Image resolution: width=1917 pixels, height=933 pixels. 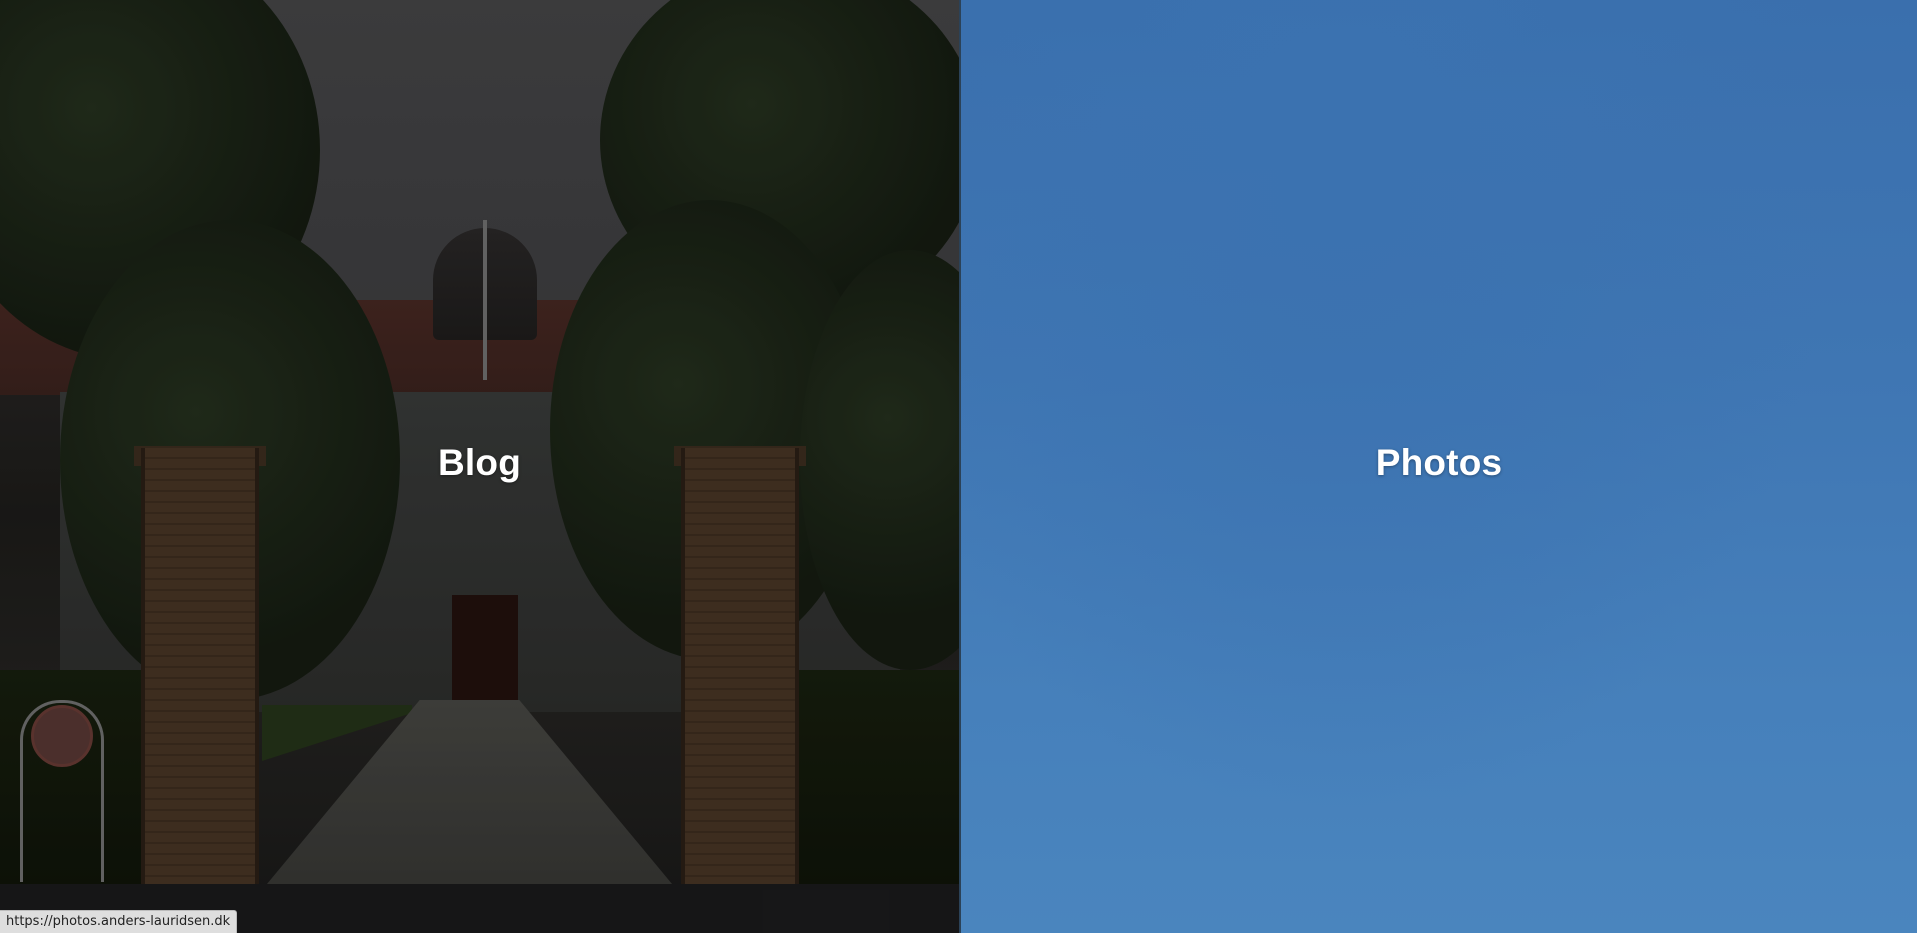 What do you see at coordinates (874, 777) in the screenshot?
I see `hedge-right` at bounding box center [874, 777].